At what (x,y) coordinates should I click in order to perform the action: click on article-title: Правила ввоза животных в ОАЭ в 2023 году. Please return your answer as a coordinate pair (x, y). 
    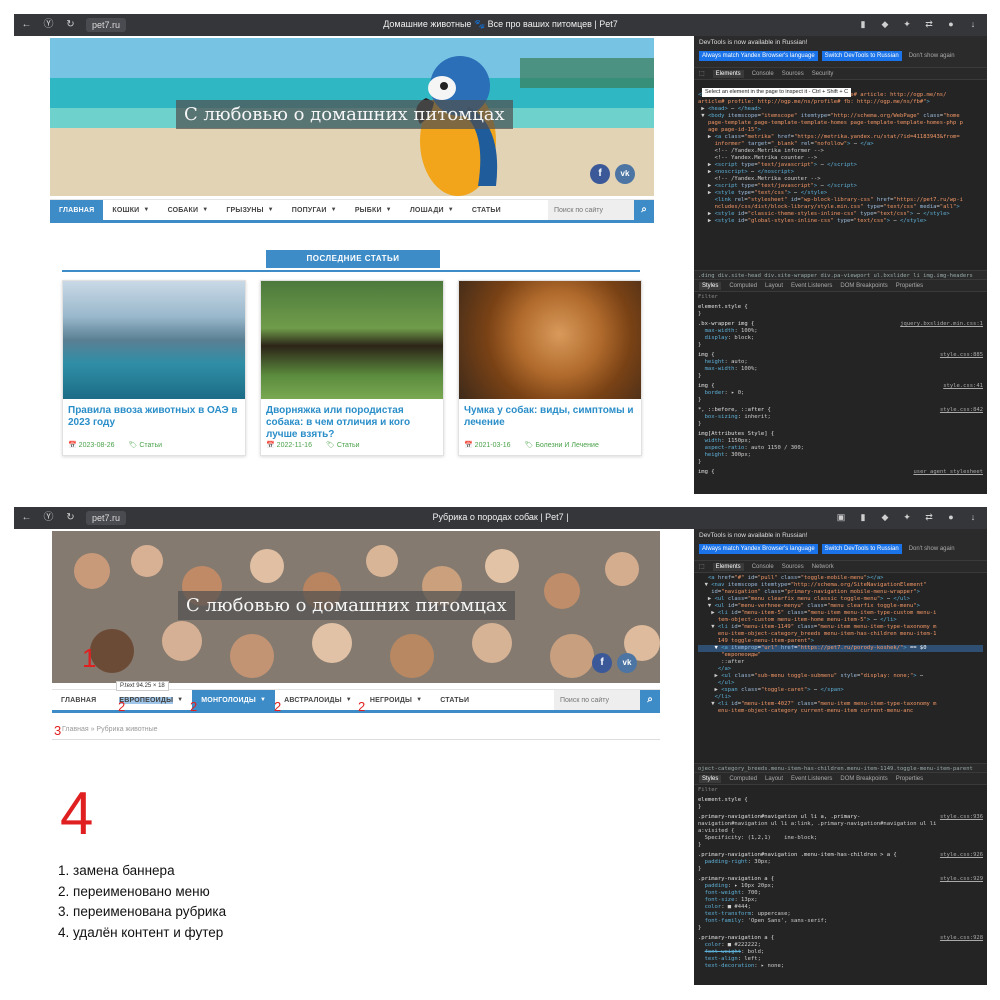
    Looking at the image, I should click on (154, 414).